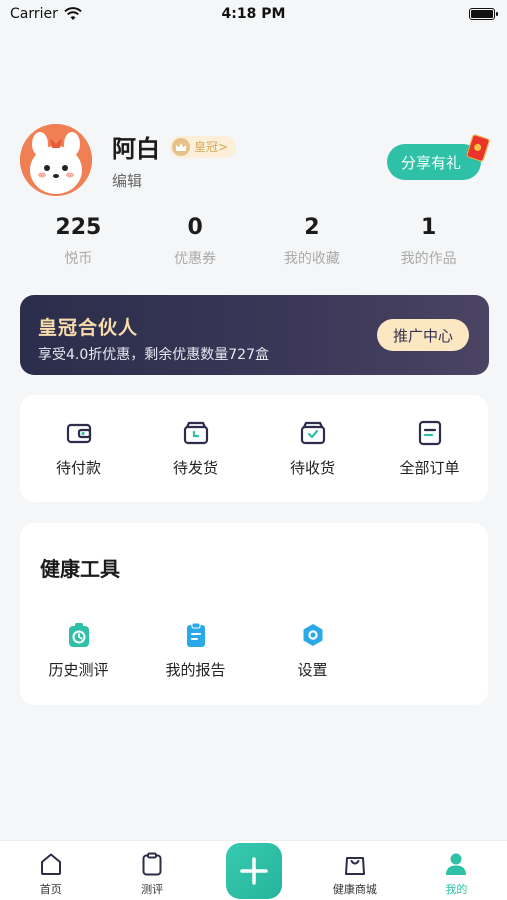 The height and width of the screenshot is (900, 507). What do you see at coordinates (429, 468) in the screenshot?
I see `order-label: 全部订单` at bounding box center [429, 468].